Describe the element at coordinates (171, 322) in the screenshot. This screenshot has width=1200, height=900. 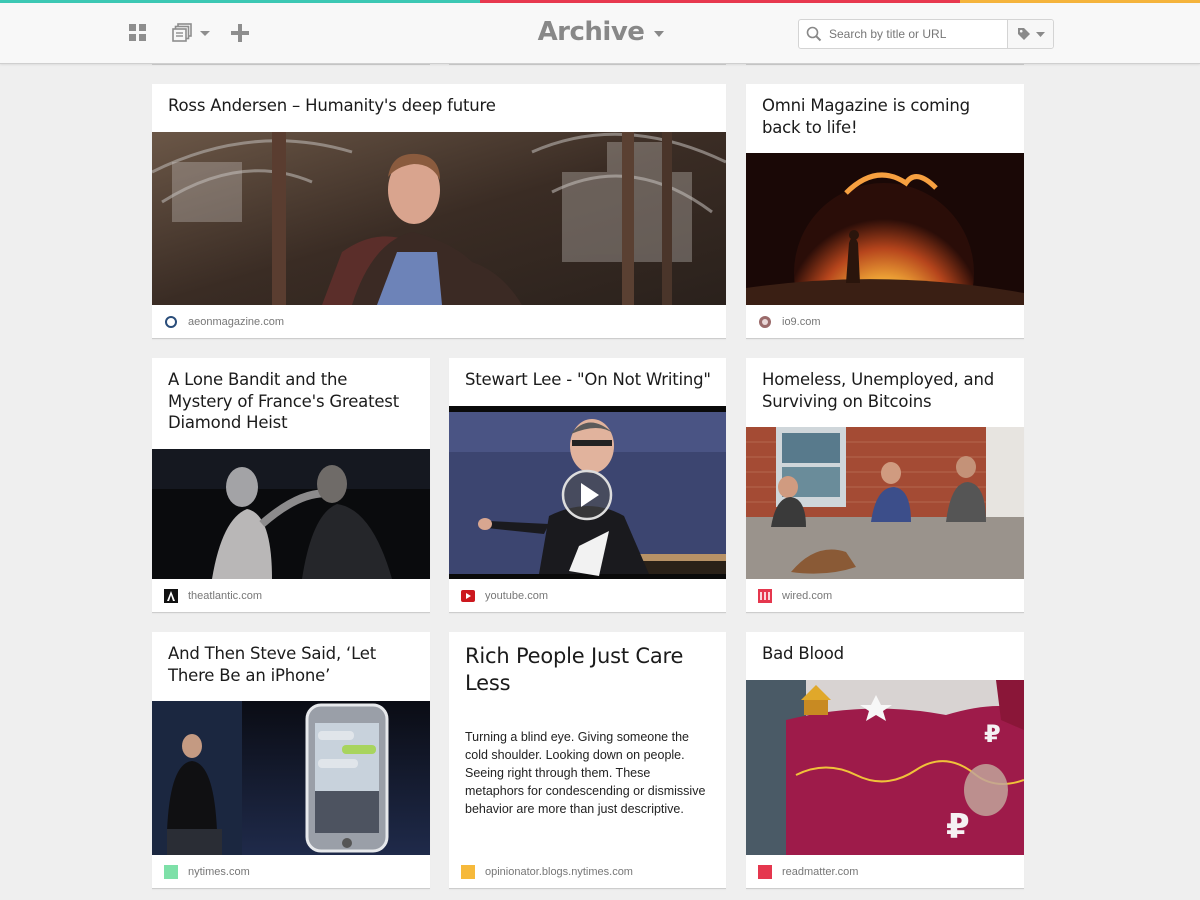
I see `aeon-favicon-icon` at that location.